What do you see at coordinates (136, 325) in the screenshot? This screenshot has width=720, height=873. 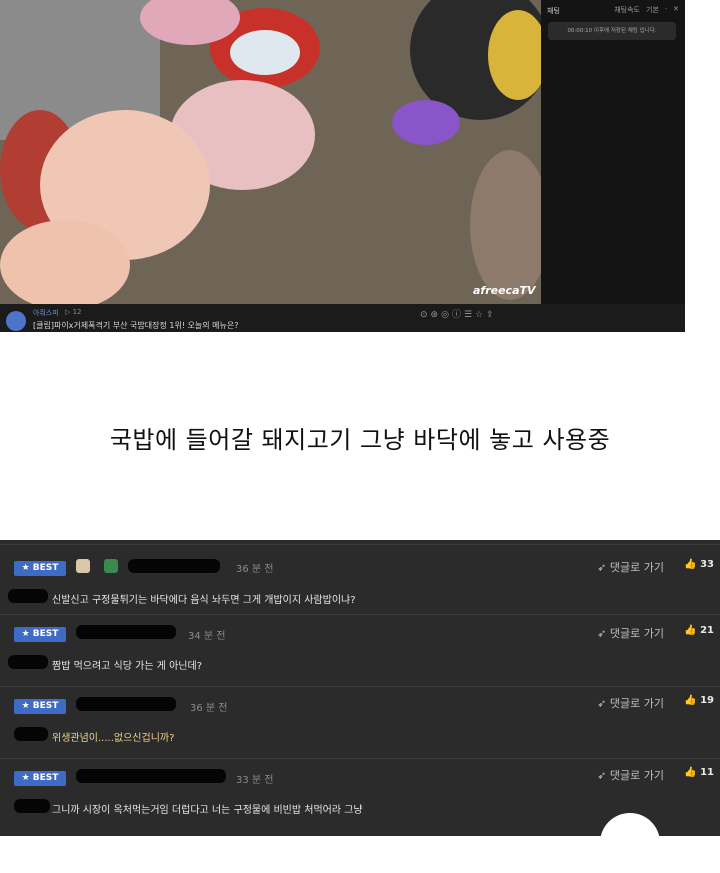 I see `video-title: [클립]파이x거제폭격기 부산 국밥대장정 1위! 오늘의 메뉴은?` at bounding box center [136, 325].